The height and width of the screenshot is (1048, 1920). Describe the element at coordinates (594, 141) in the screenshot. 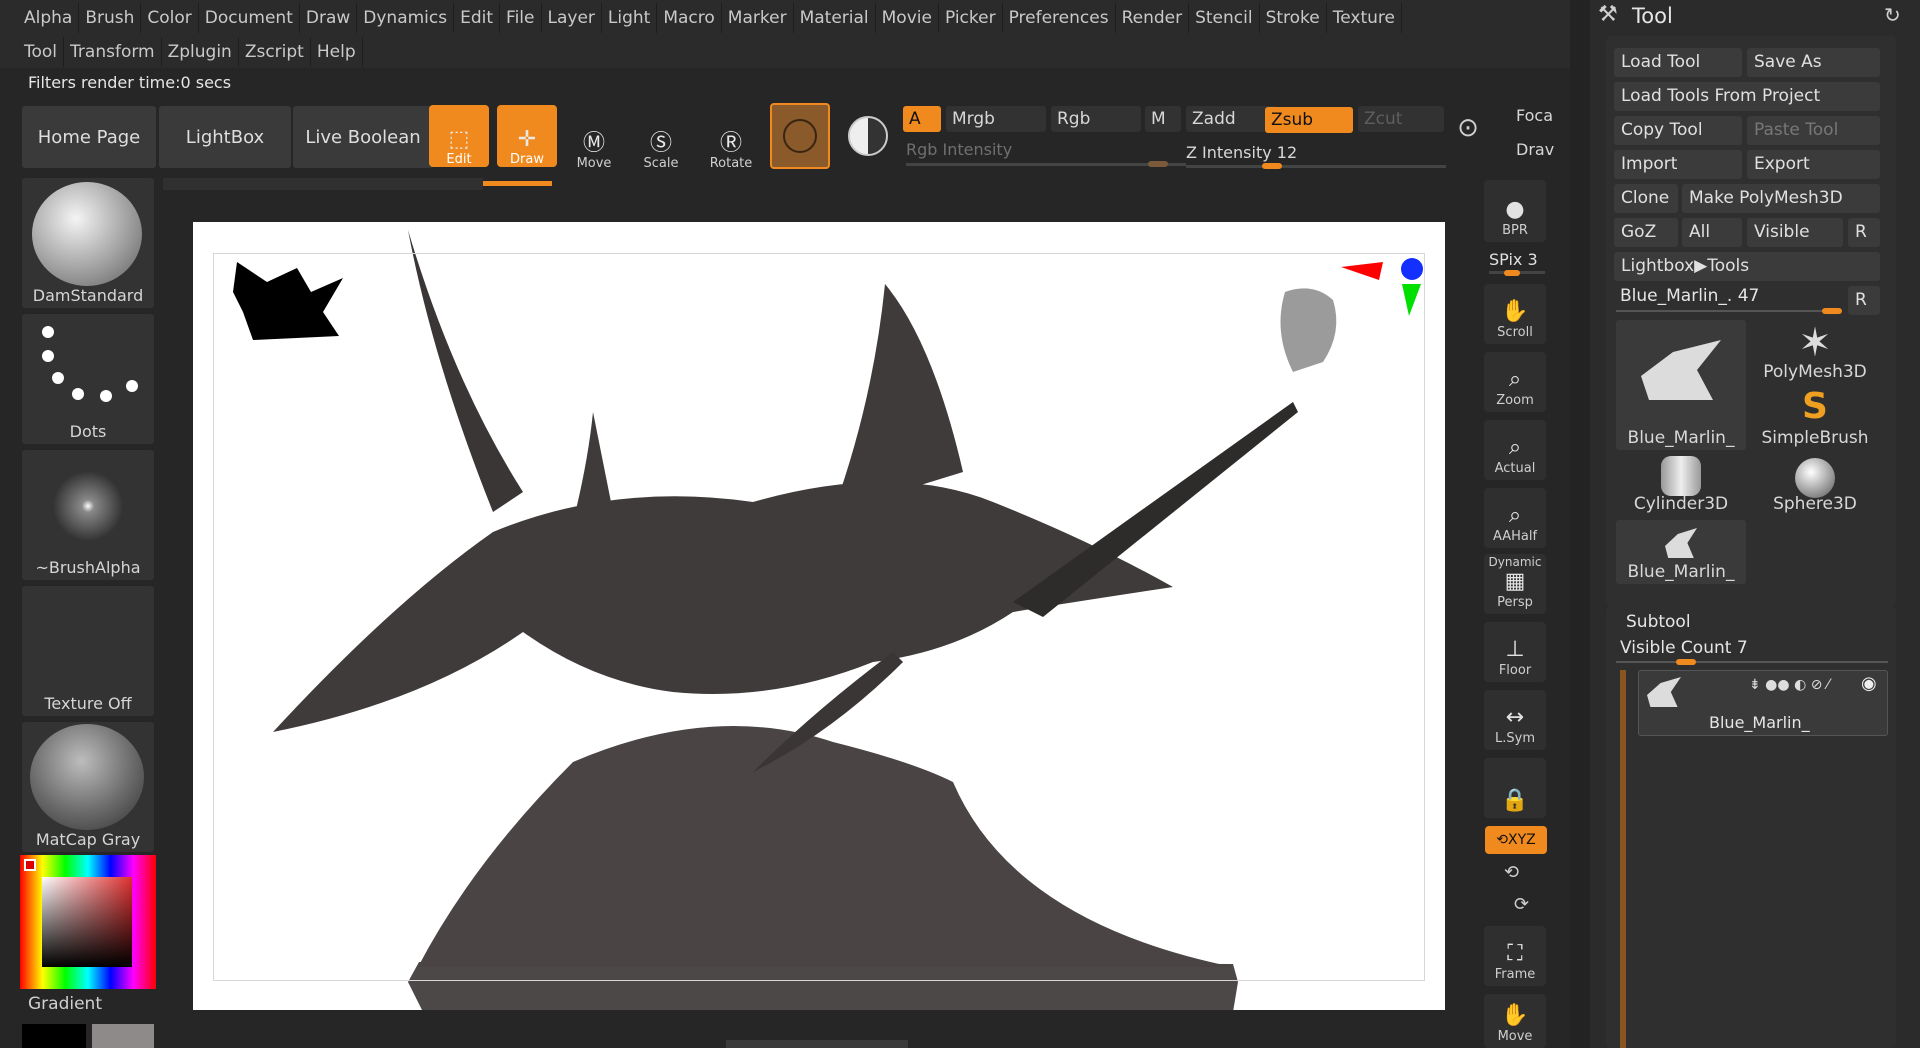

I see `move-button: Ⓜ Move` at that location.